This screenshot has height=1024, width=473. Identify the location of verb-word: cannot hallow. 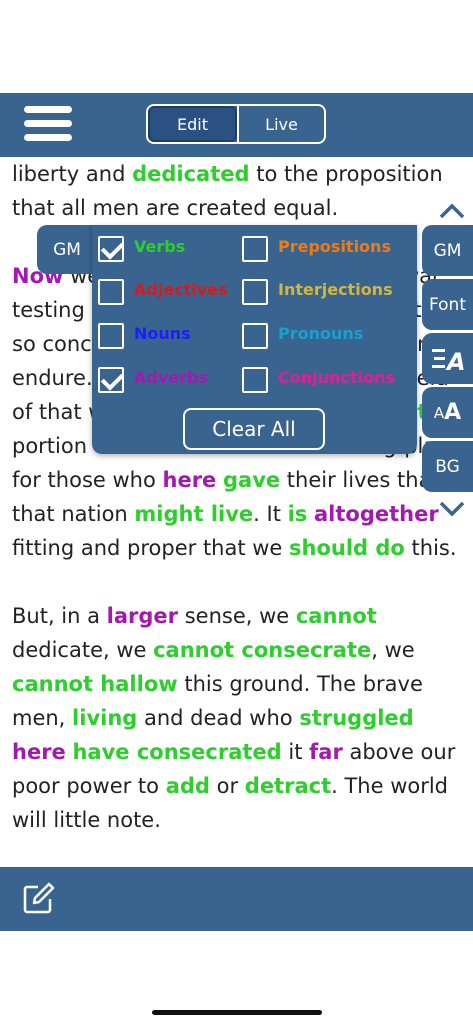
(95, 684).